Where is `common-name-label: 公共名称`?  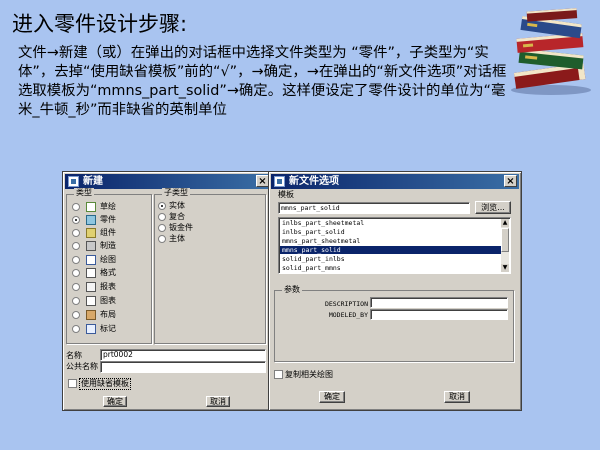 common-name-label: 公共名称 is located at coordinates (82, 366).